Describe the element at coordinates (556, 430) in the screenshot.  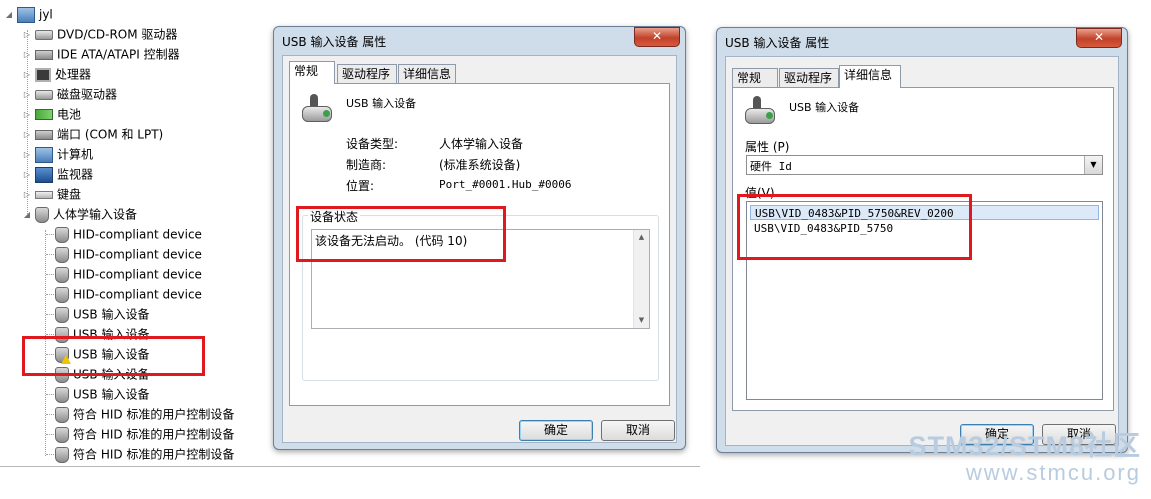
I see `ok-button: 确定` at that location.